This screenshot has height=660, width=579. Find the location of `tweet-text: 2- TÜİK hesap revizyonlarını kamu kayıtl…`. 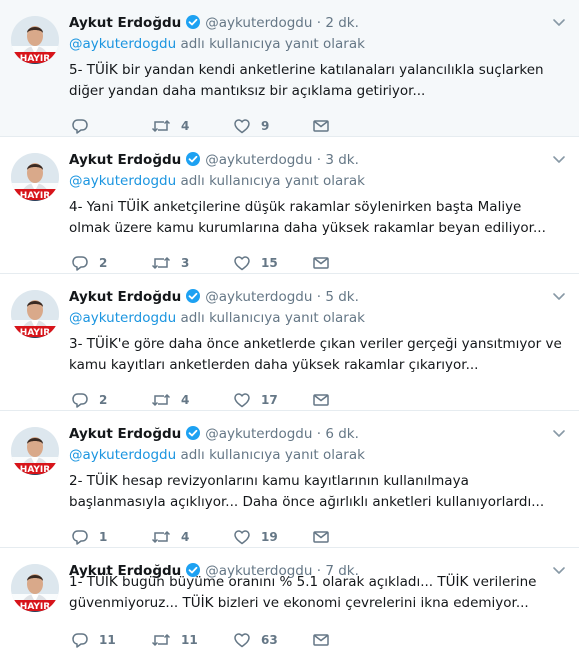

tweet-text: 2- TÜİK hesap revizyonlarını kamu kayıtl… is located at coordinates (307, 491).